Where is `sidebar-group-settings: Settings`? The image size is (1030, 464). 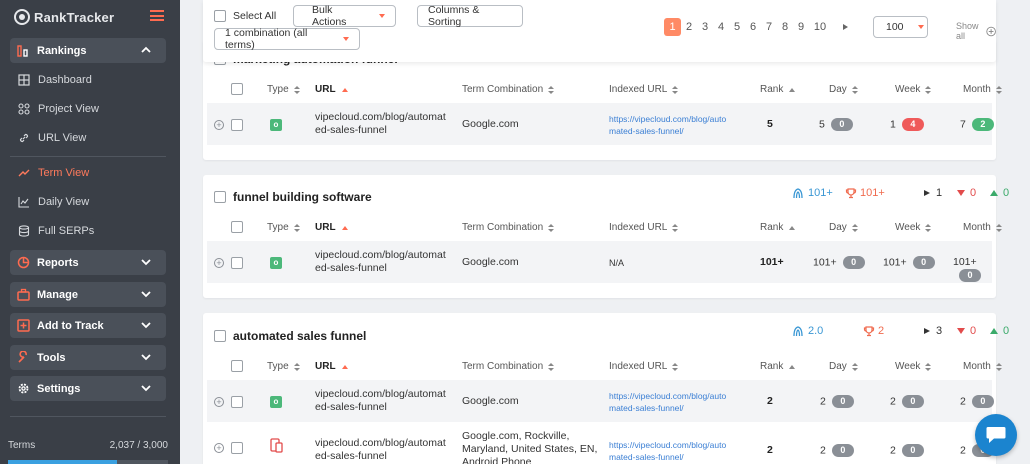 sidebar-group-settings: Settings is located at coordinates (88, 388).